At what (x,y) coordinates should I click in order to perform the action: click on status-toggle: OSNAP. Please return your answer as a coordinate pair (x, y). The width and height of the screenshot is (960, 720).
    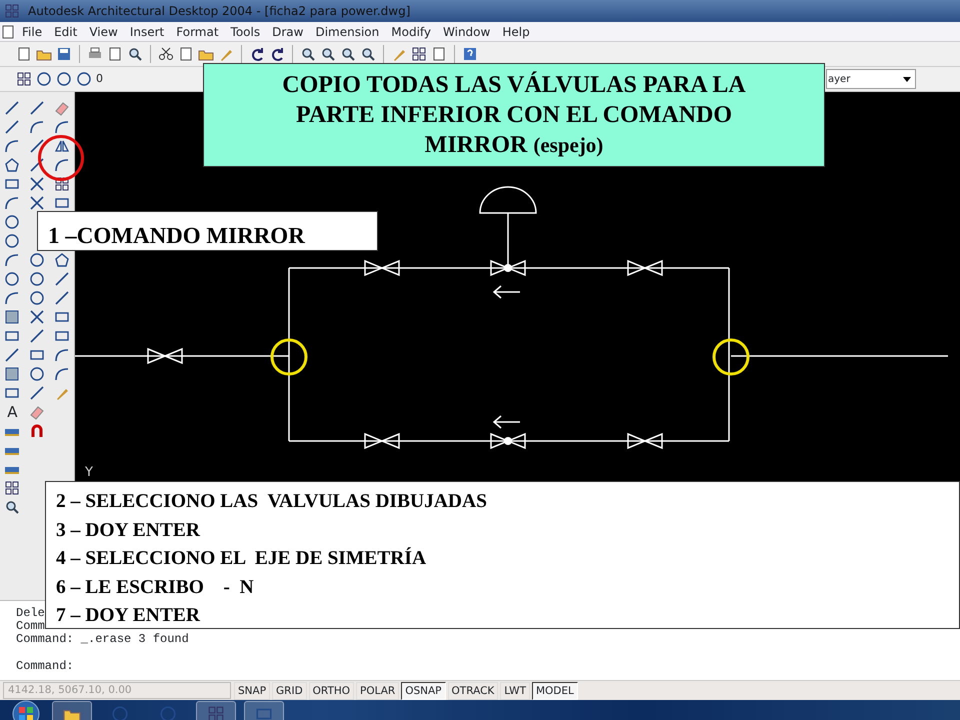
    Looking at the image, I should click on (423, 691).